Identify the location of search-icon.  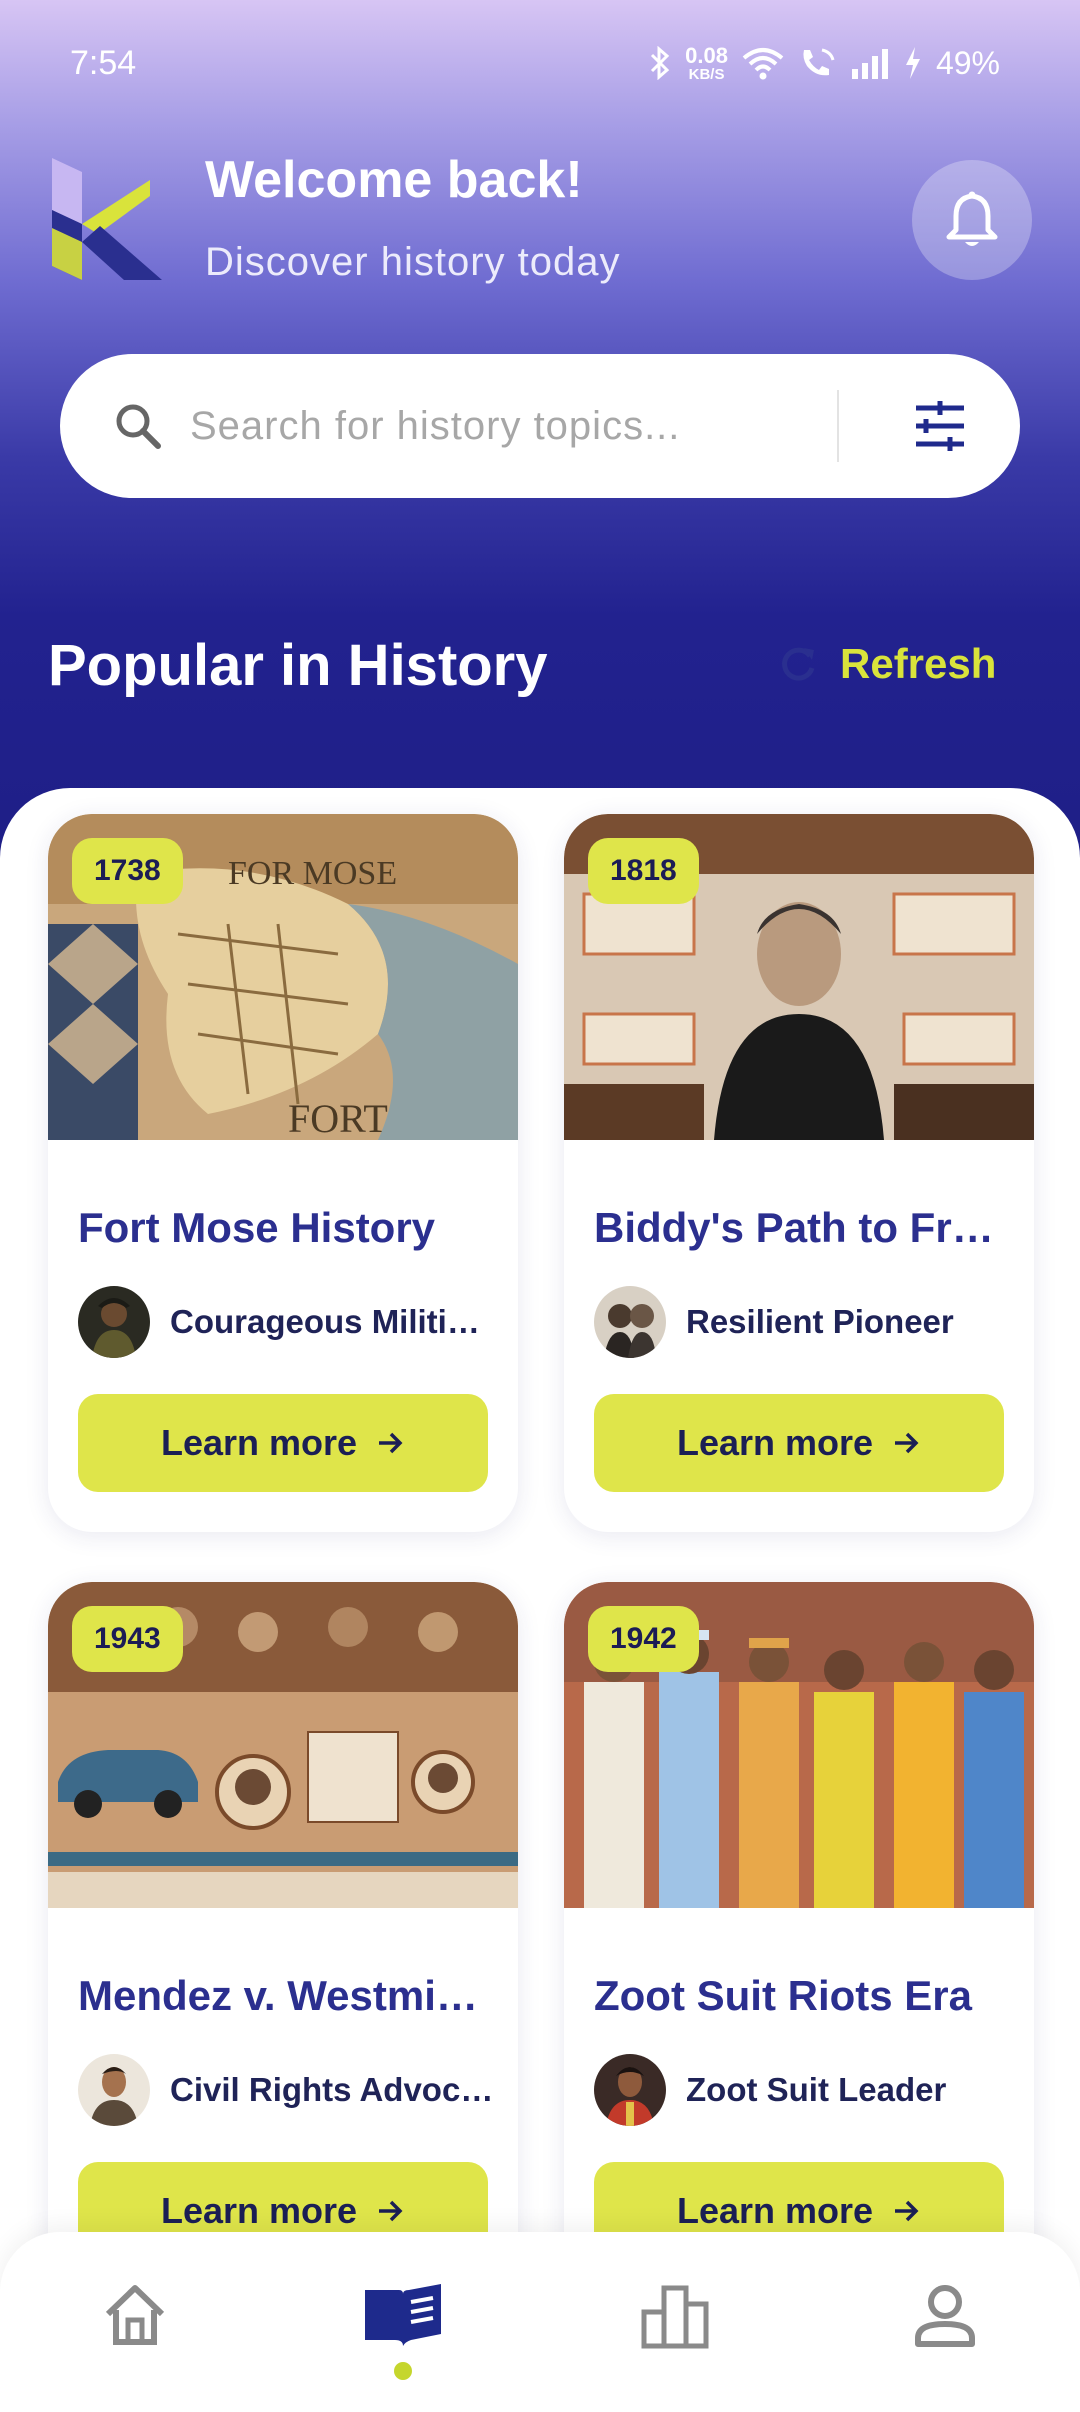
(138, 426).